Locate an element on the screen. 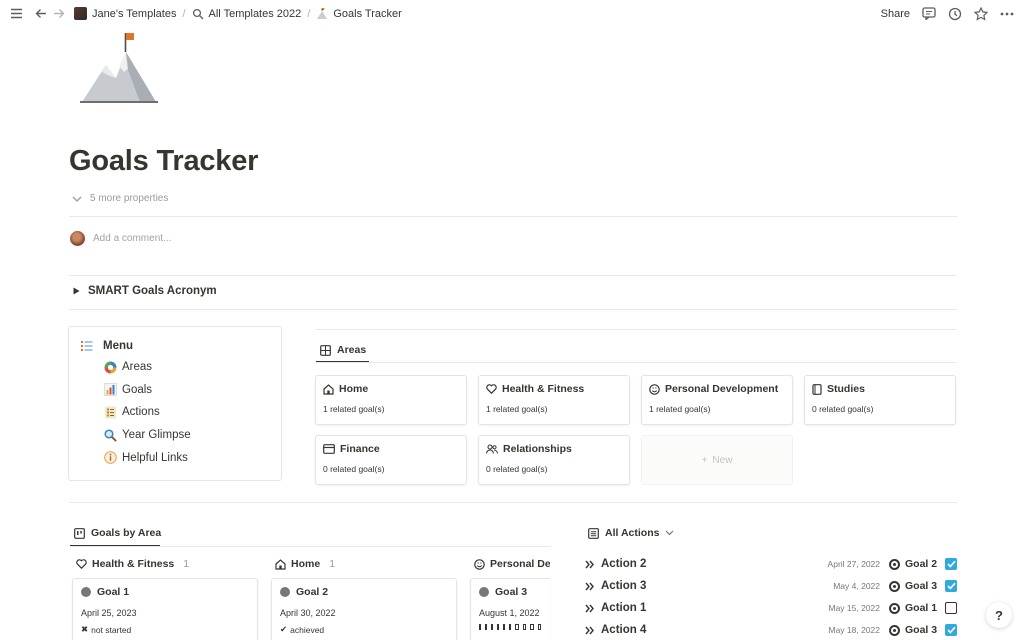  help-button: ? is located at coordinates (999, 615).